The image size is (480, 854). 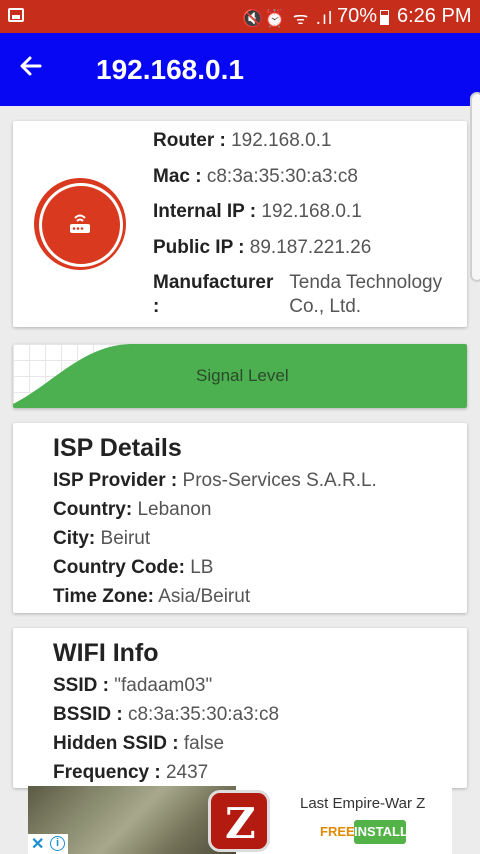 I want to click on router-line: Router : 192.168.0.1, so click(x=242, y=140).